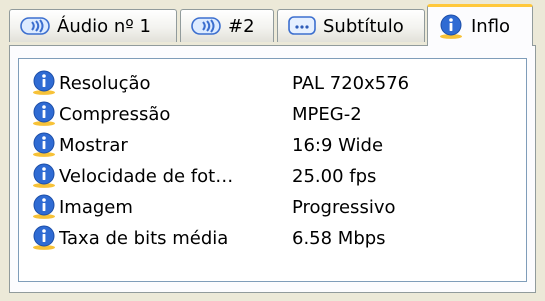 This screenshot has height=301, width=545. I want to click on info-label: Mostrar, so click(93, 145).